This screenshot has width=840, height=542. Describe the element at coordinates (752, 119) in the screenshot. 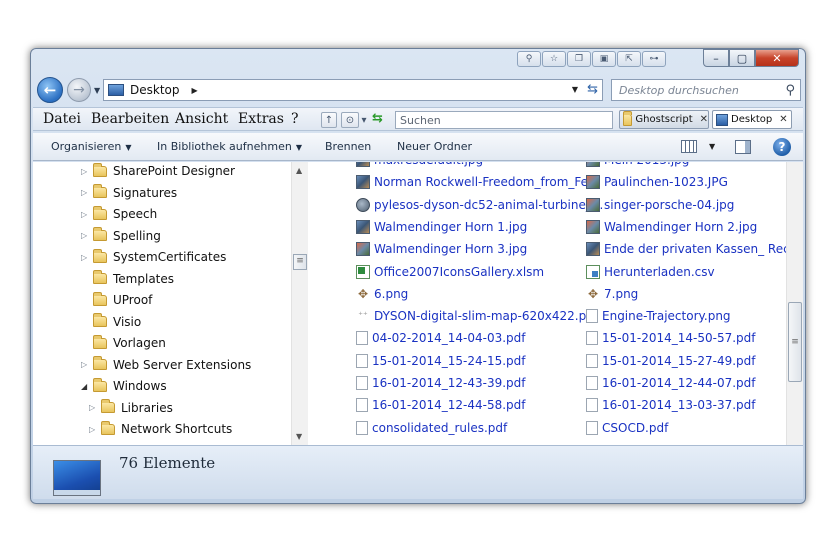

I see `tab-desktop: Desktop ✕` at that location.